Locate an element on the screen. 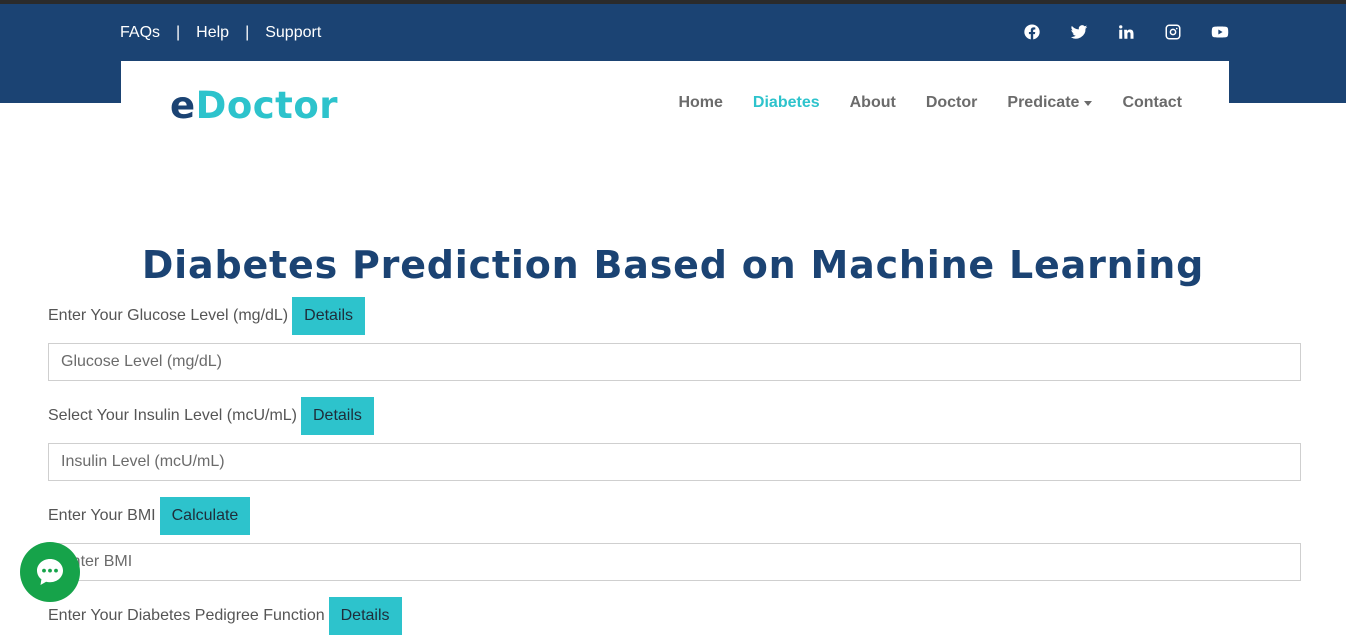 The image size is (1346, 635). help-link: Help is located at coordinates (212, 33).